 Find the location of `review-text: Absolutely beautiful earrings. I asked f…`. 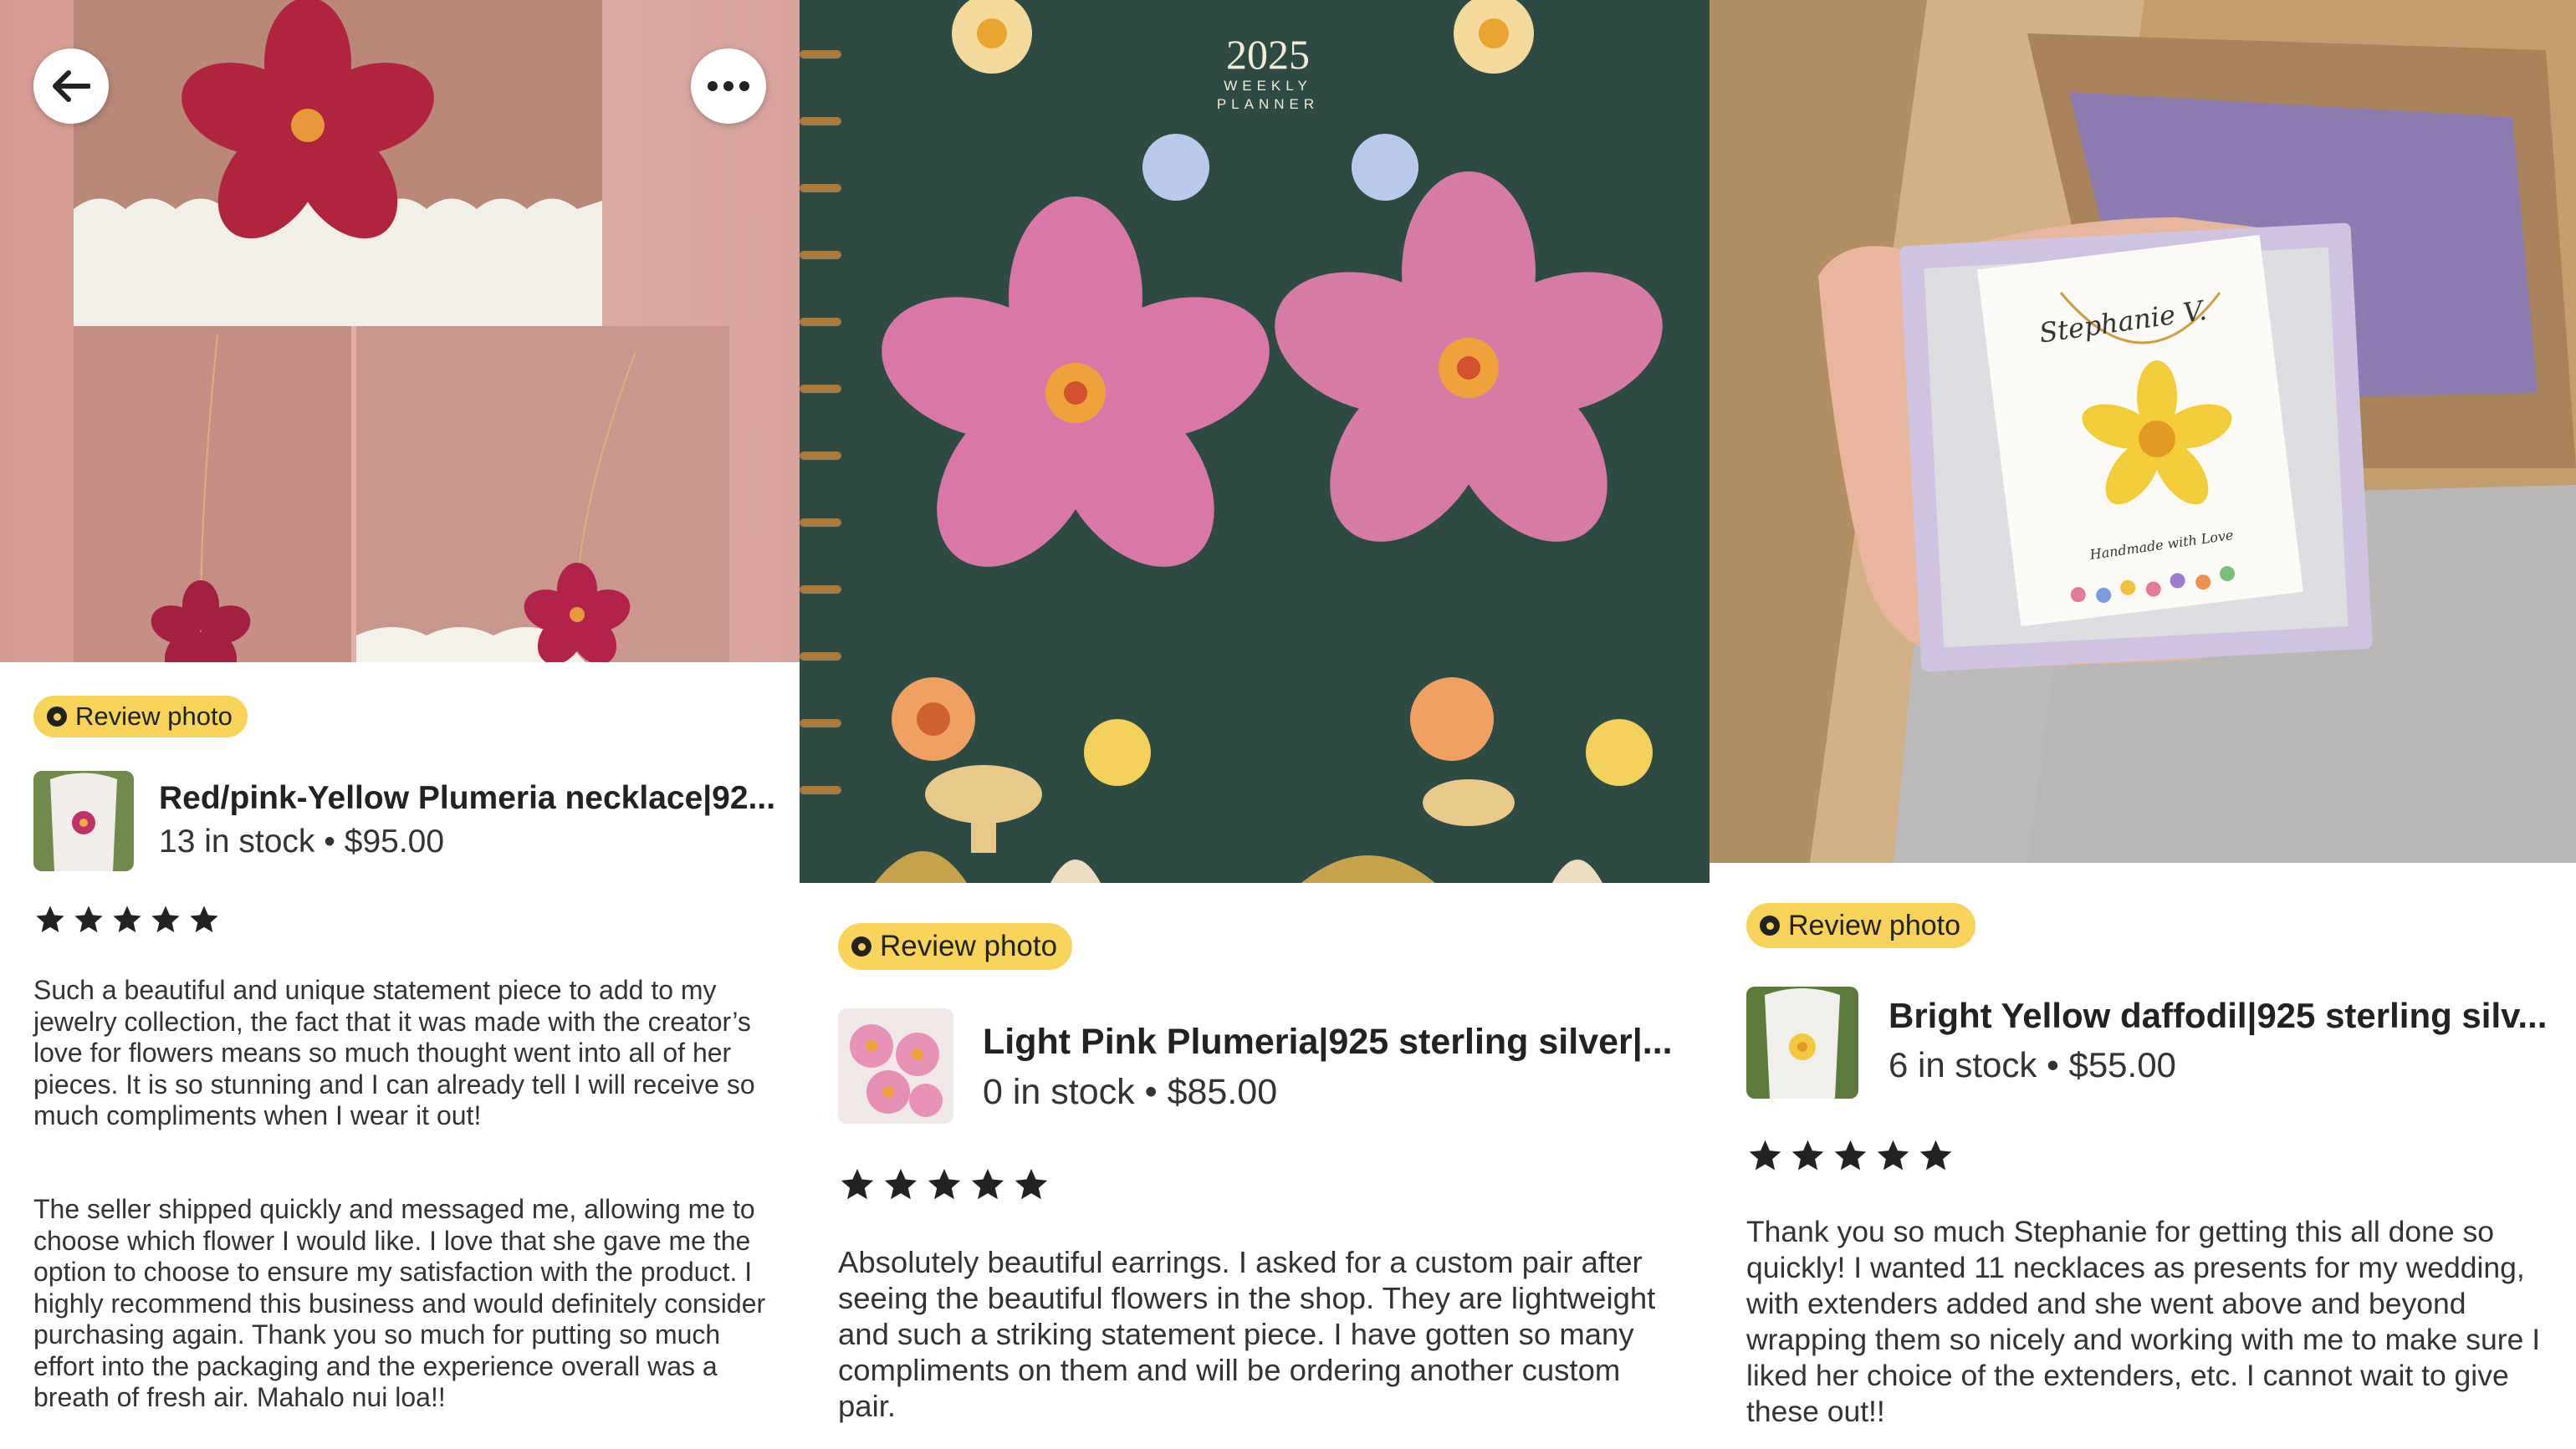

review-text: Absolutely beautiful earrings. I asked f… is located at coordinates (1247, 1334).